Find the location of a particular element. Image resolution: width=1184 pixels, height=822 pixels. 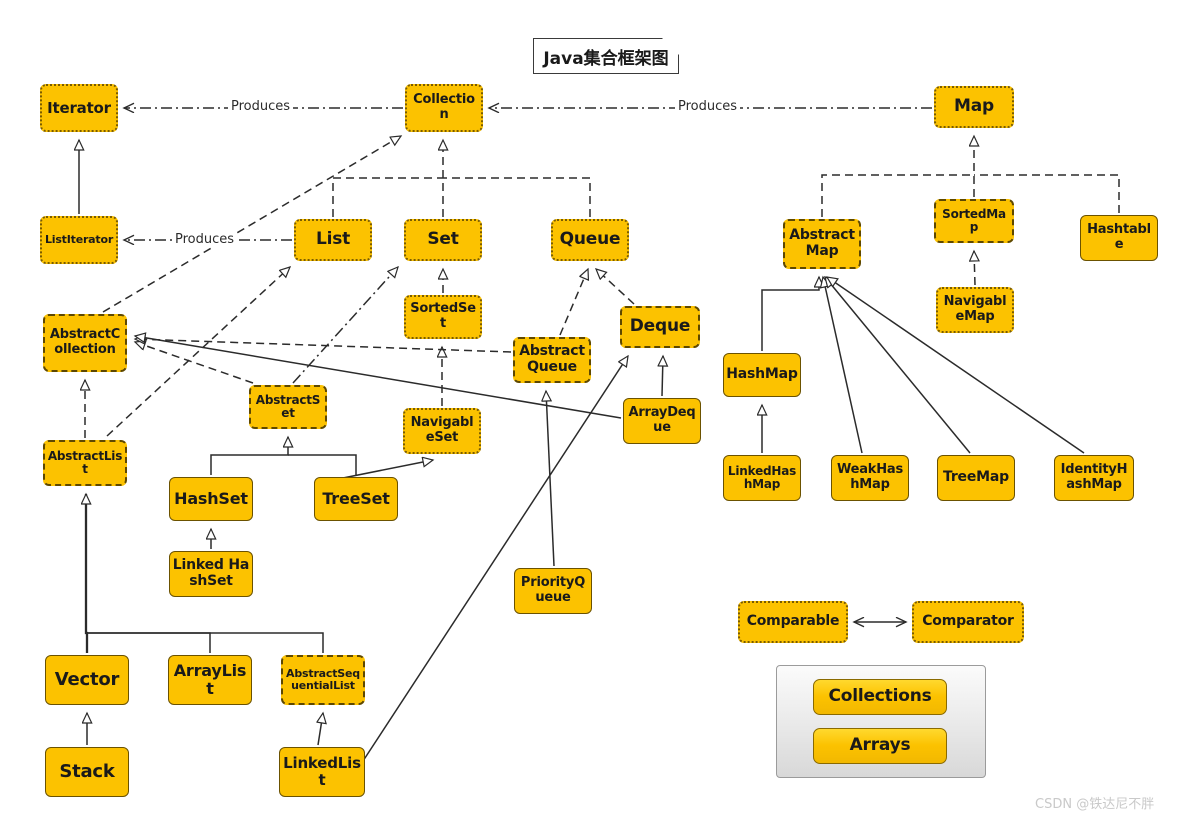

node-label: SortedSet is located at coordinates (443, 316).